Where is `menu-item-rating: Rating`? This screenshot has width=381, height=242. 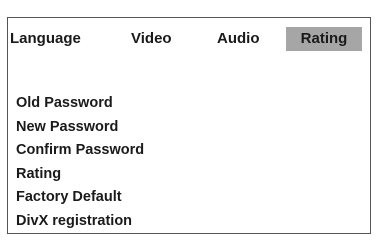 menu-item-rating: Rating is located at coordinates (80, 175).